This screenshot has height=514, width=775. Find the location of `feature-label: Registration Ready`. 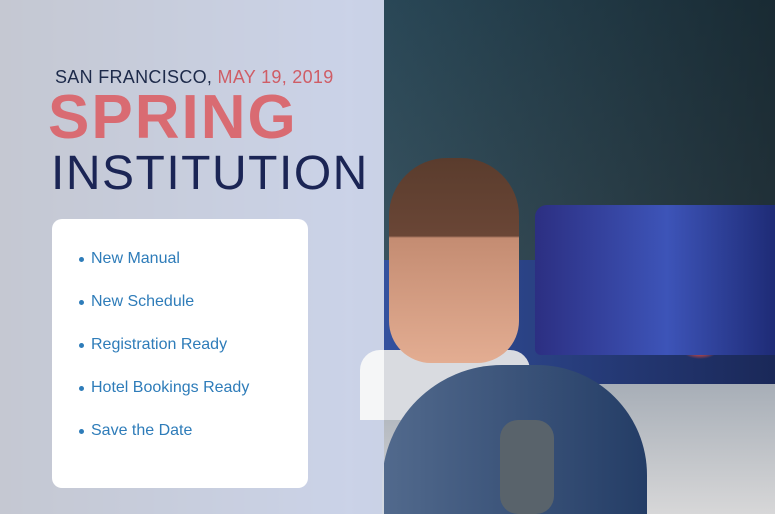

feature-label: Registration Ready is located at coordinates (159, 344).